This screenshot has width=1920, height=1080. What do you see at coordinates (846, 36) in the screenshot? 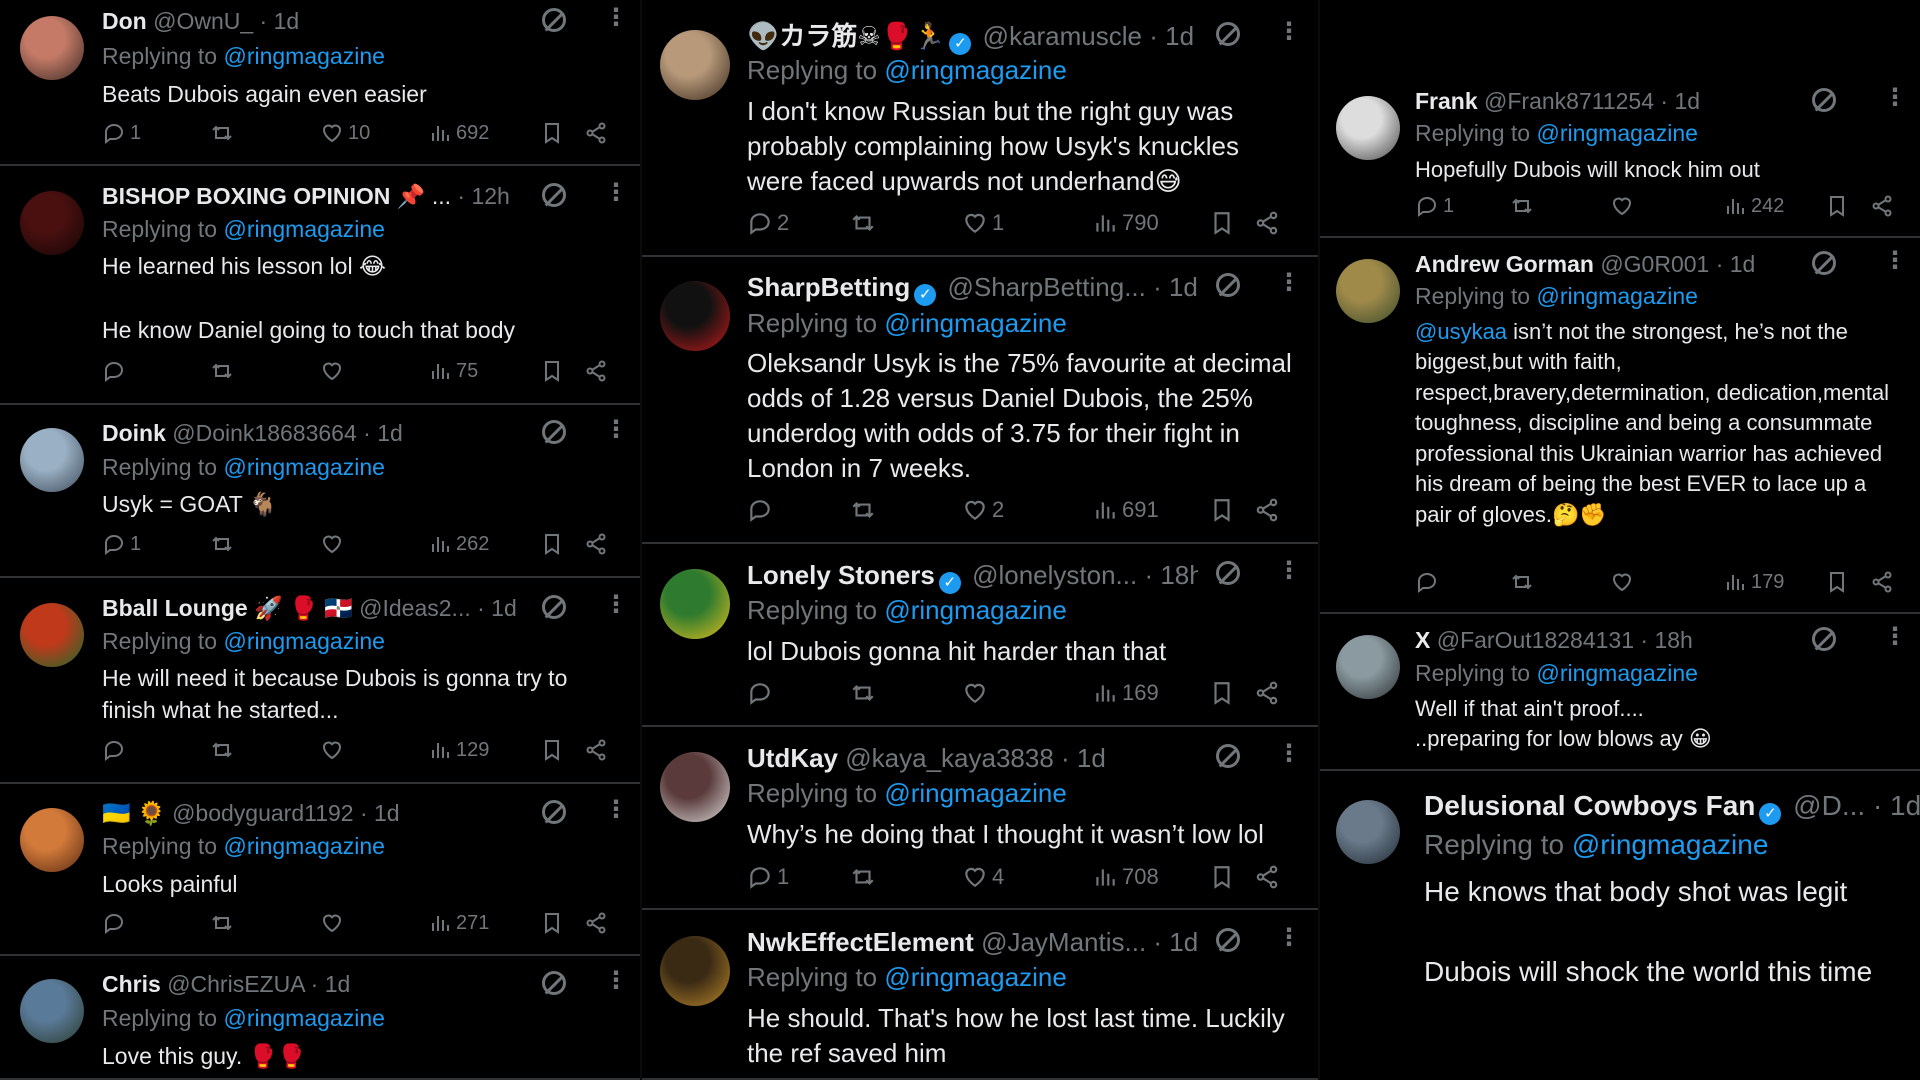
I see `display-name: 👽カラ筋☠🥊🏃` at bounding box center [846, 36].